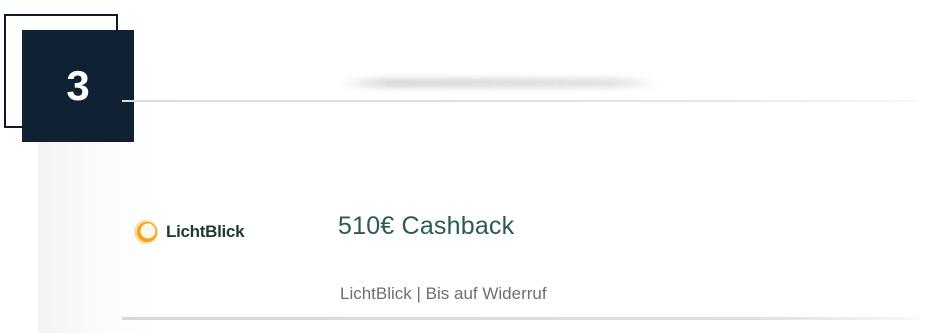  I want to click on divider-bottom, so click(520, 318).